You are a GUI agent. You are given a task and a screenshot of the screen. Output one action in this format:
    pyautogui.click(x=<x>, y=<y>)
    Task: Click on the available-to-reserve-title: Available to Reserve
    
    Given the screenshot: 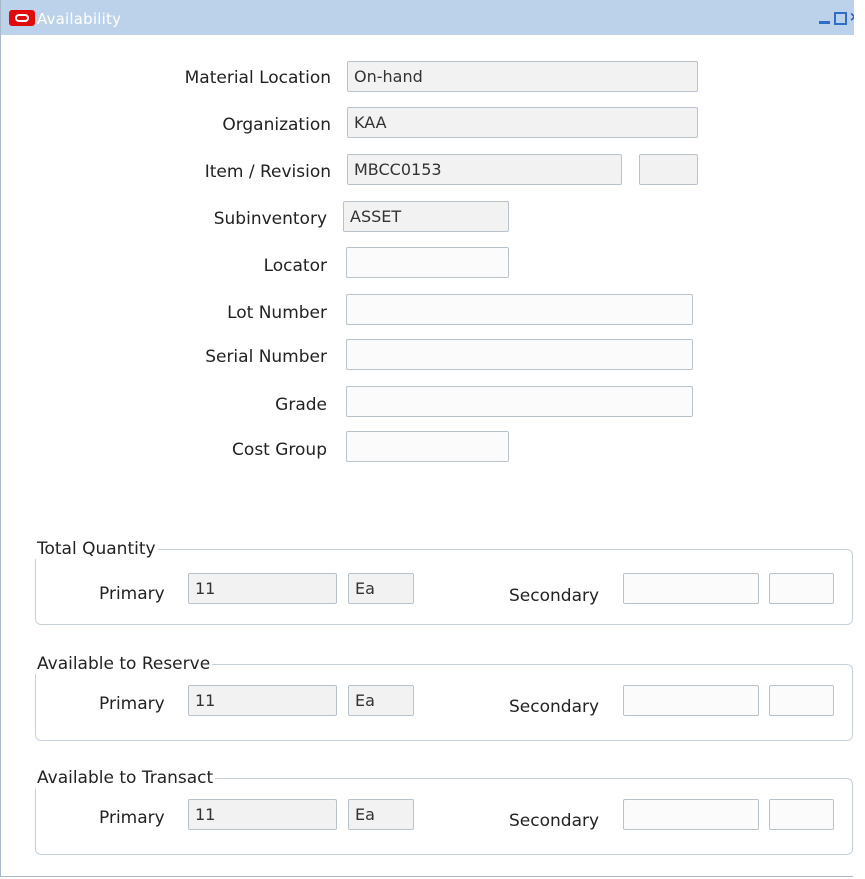 What is the action you would take?
    pyautogui.click(x=124, y=664)
    